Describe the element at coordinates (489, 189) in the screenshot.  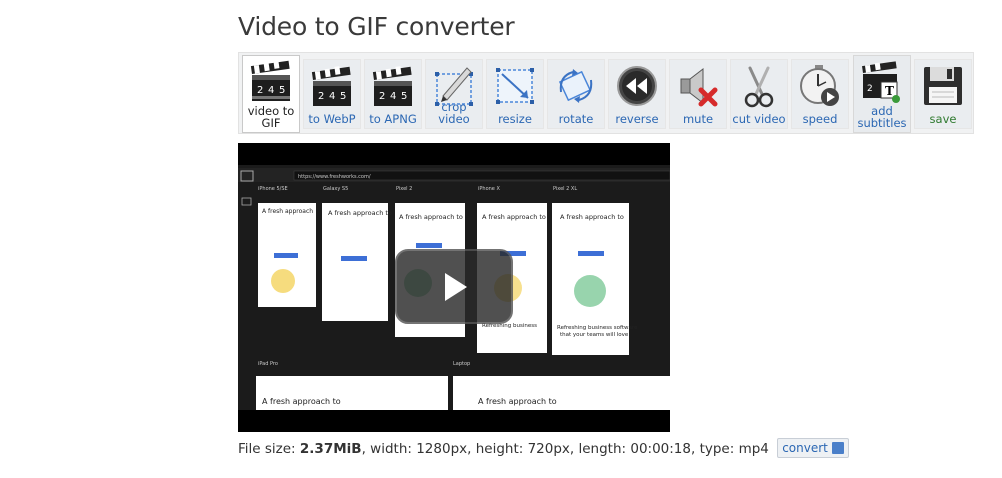
I see `device-label: iPhone X` at that location.